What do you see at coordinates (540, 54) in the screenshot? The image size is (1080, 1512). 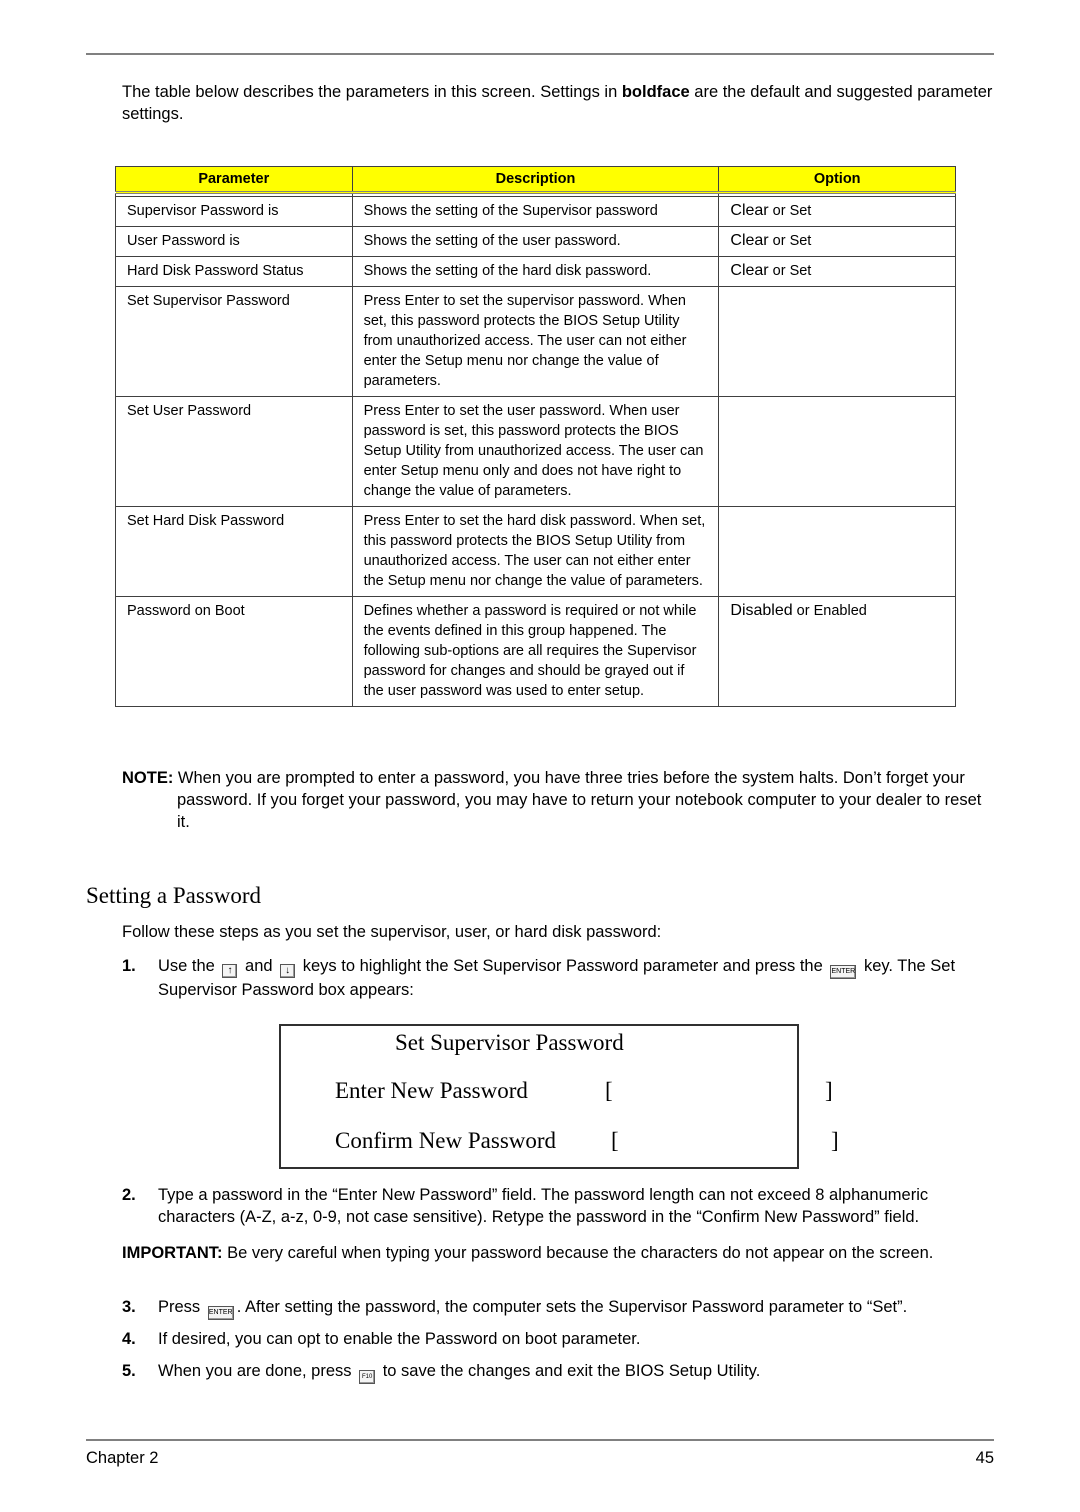 I see `header-rule` at bounding box center [540, 54].